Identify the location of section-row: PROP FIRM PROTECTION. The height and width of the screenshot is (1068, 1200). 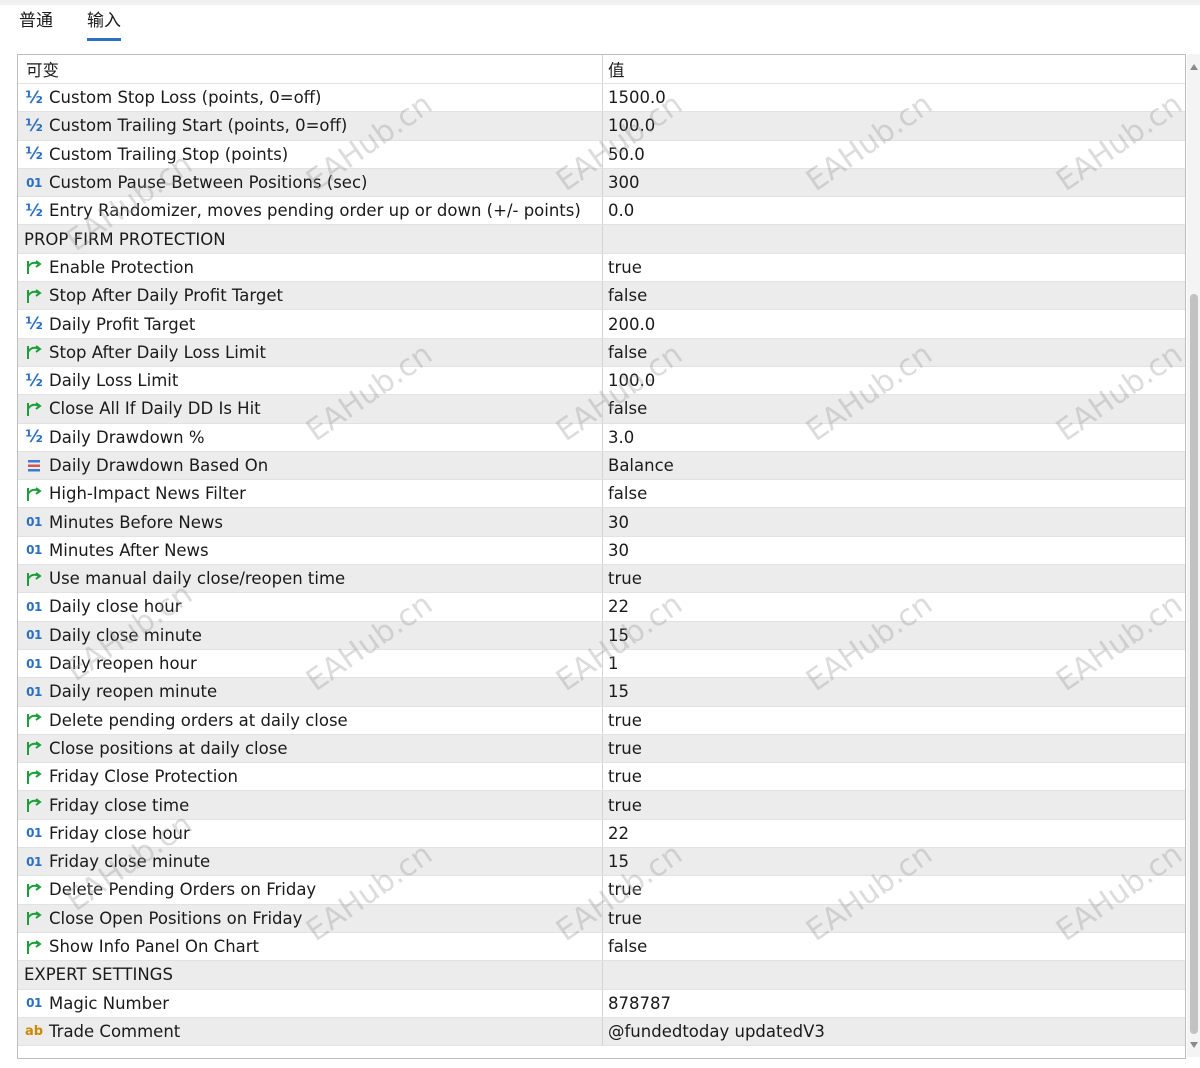
(601, 239).